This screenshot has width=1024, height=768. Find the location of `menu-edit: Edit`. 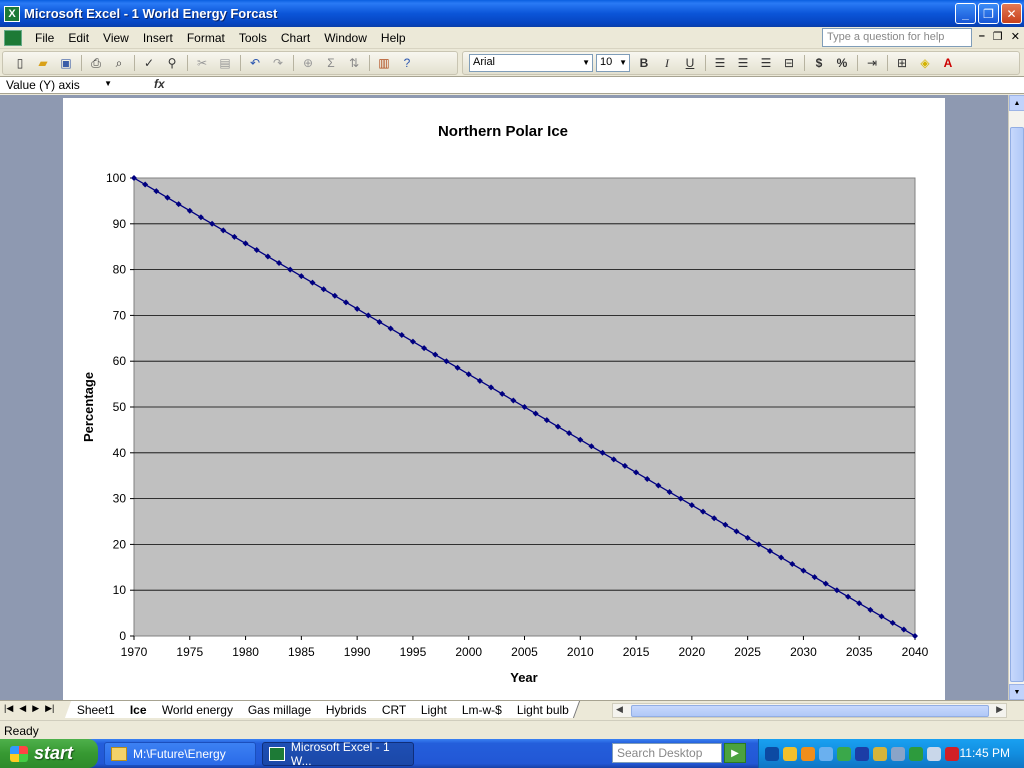

menu-edit: Edit is located at coordinates (78, 38).